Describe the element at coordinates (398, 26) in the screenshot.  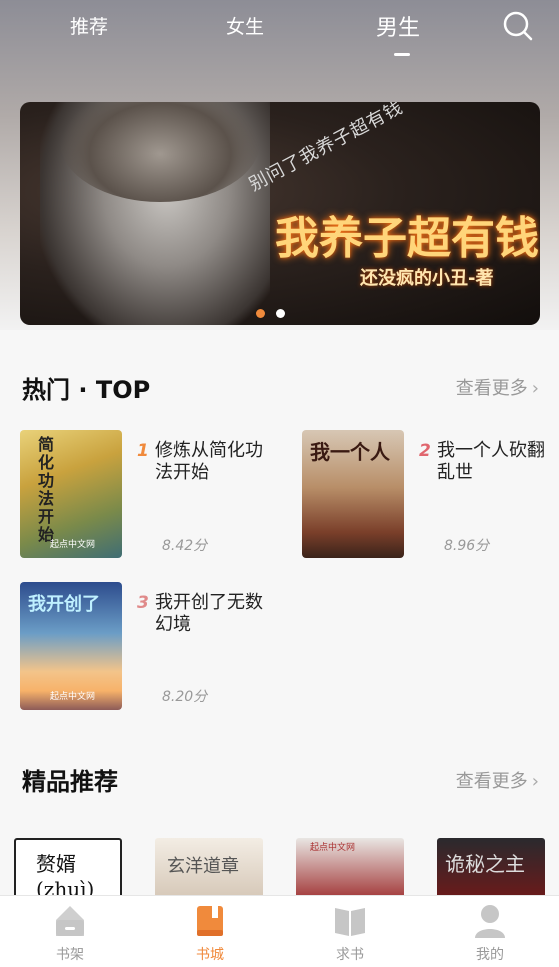
I see `tab-male: 男生` at that location.